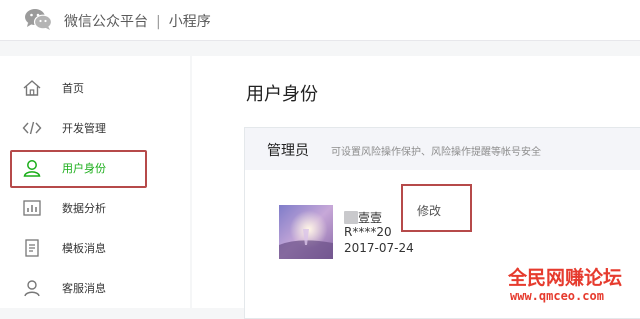  Describe the element at coordinates (84, 208) in the screenshot. I see `sidebar-item-label: 数据分析` at that location.